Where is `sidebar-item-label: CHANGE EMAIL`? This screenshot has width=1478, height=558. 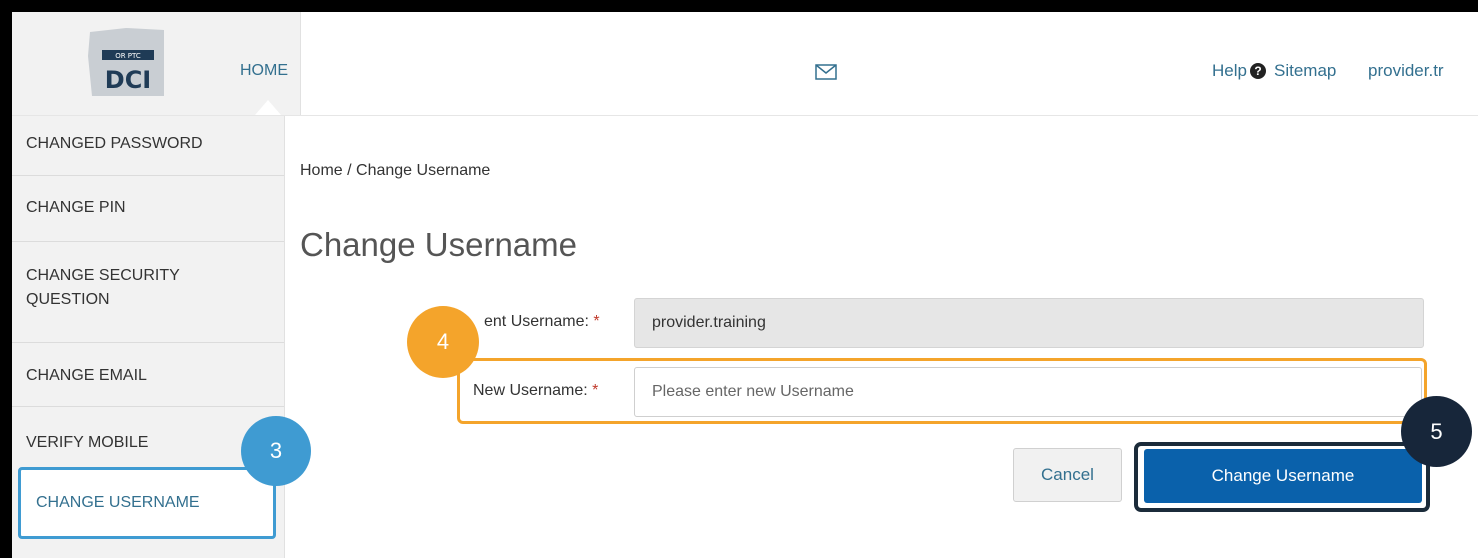
sidebar-item-label: CHANGE EMAIL is located at coordinates (86, 375).